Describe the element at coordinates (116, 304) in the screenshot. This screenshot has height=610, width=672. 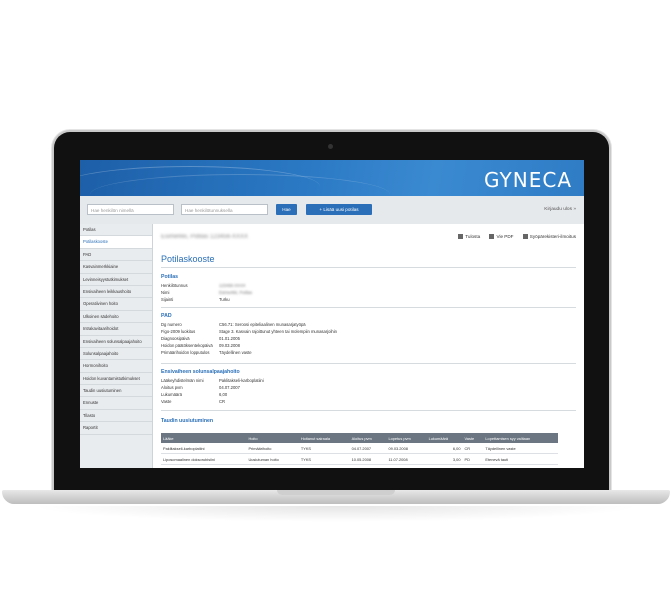
I see `sidebar-item: Operatiivinen hoito` at that location.